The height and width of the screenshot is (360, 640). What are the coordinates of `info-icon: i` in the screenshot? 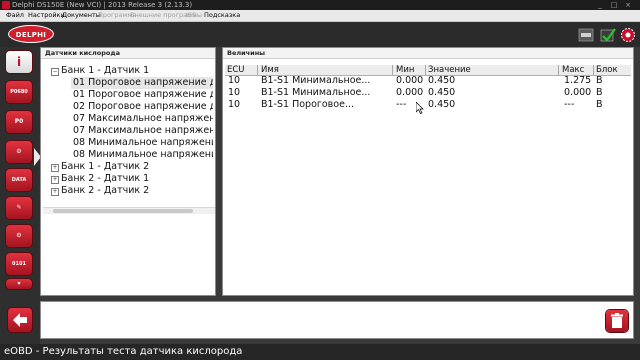 It's located at (19, 62).